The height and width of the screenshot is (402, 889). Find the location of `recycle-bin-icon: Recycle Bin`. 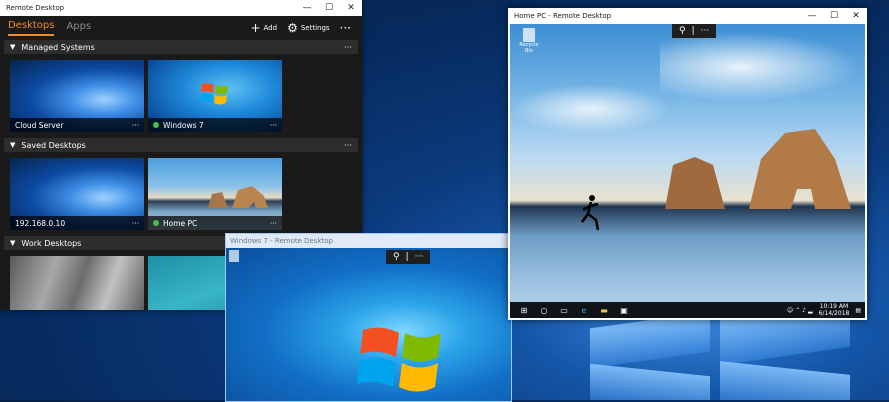

recycle-bin-icon: Recycle Bin is located at coordinates (529, 41).